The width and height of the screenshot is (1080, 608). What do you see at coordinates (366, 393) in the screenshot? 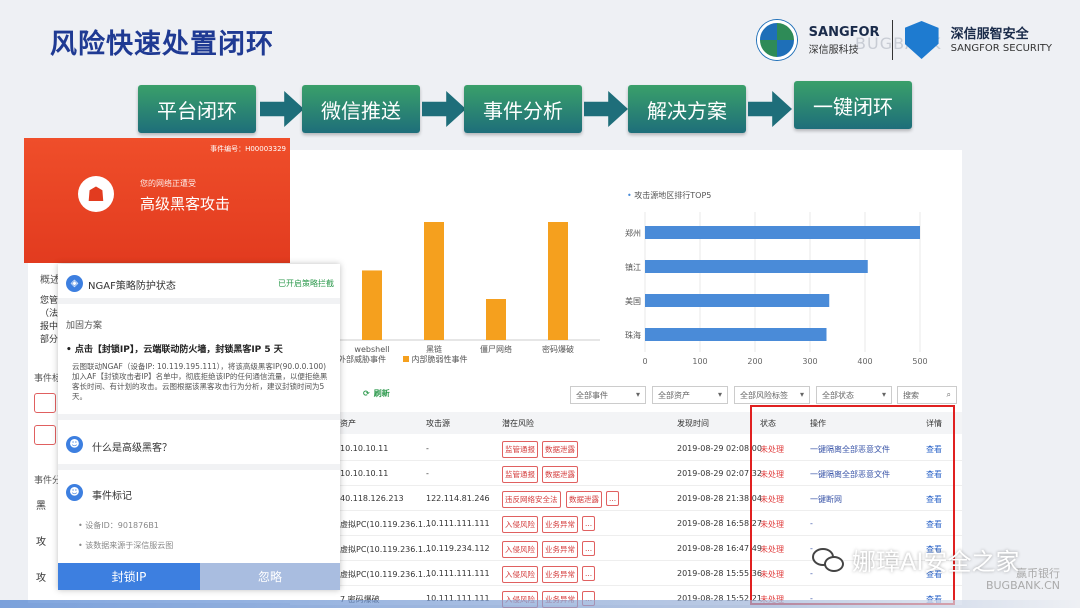
I see `refresh-icon: ⟳` at bounding box center [366, 393].